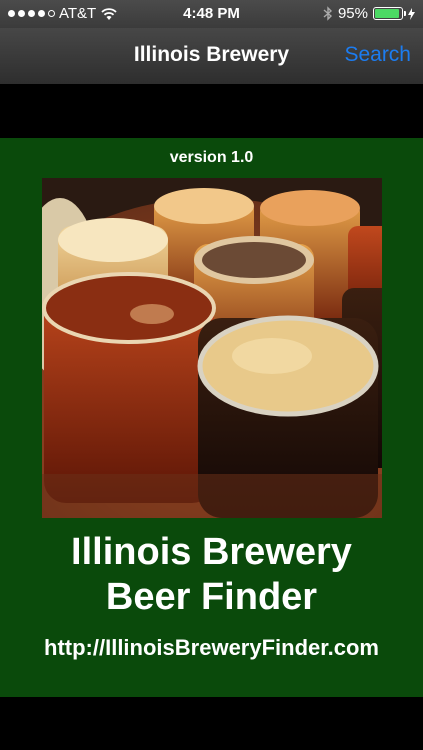  Describe the element at coordinates (211, 552) in the screenshot. I see `app-title-line-1: Illinois Brewery` at that location.